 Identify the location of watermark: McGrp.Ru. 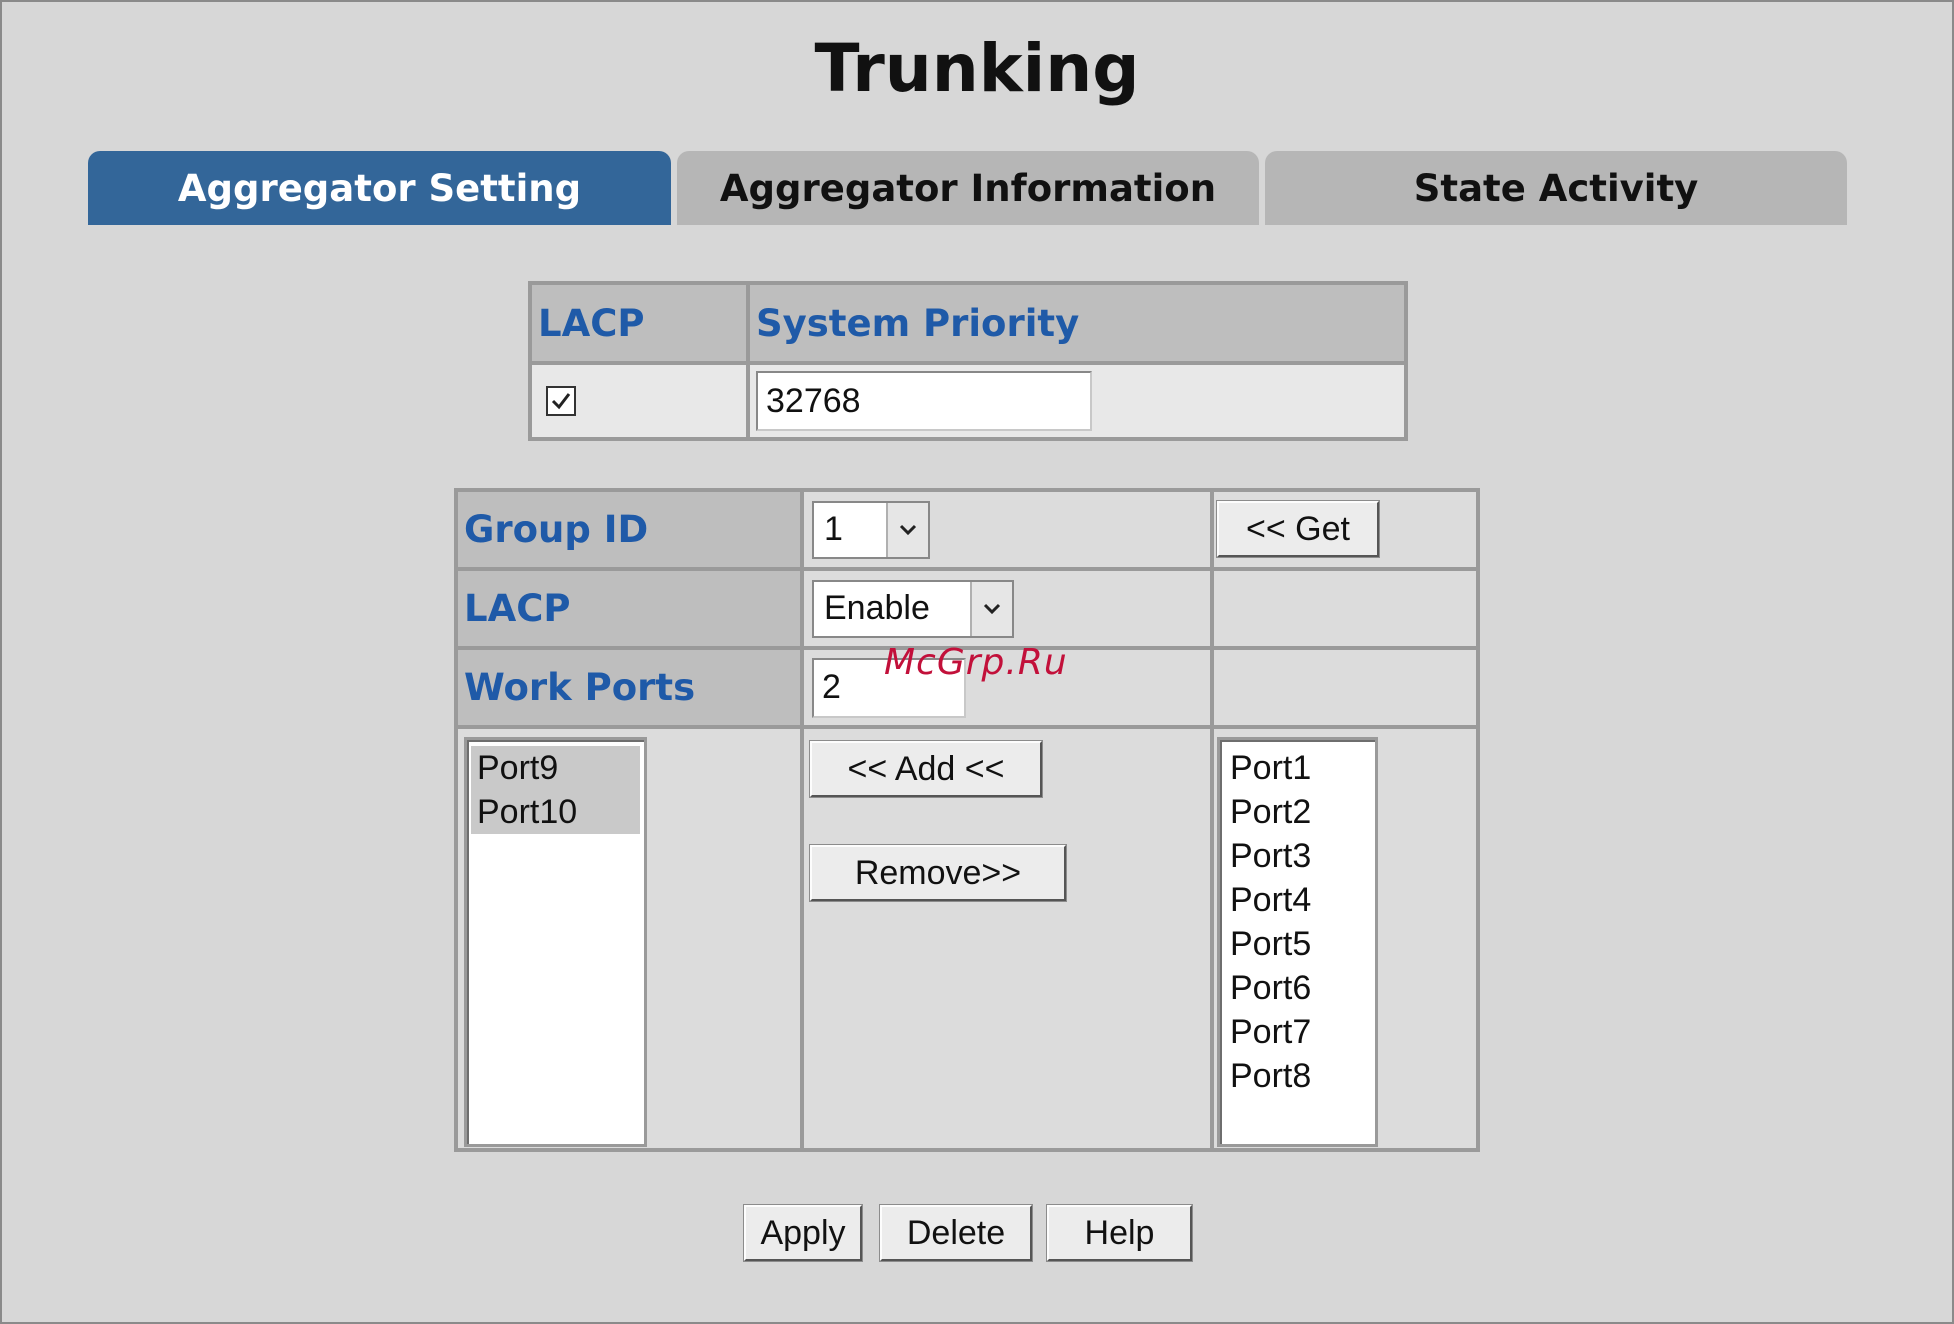
(976, 662).